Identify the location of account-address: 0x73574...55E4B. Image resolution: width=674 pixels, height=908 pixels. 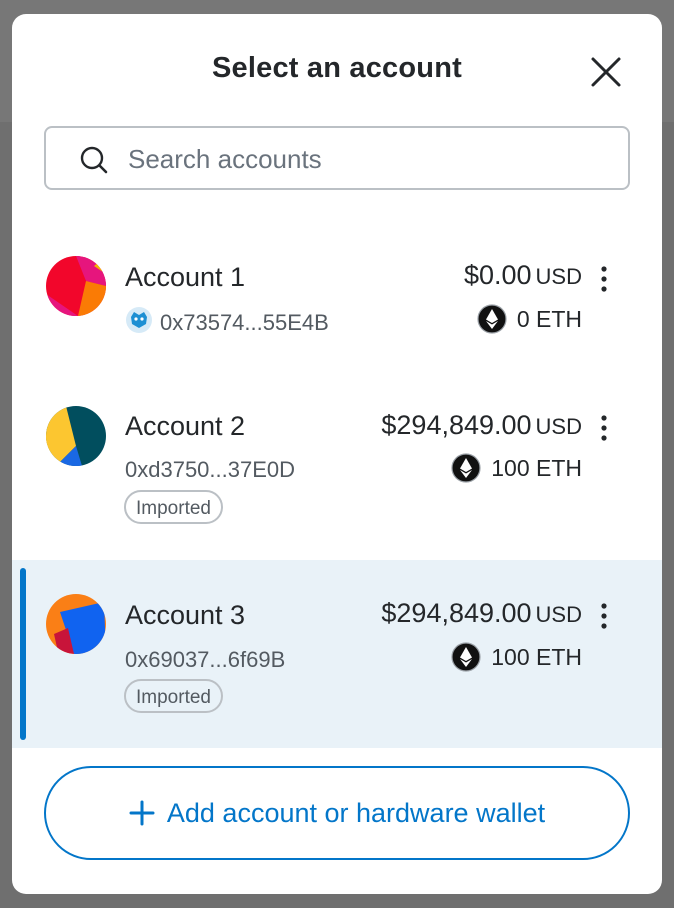
(244, 322).